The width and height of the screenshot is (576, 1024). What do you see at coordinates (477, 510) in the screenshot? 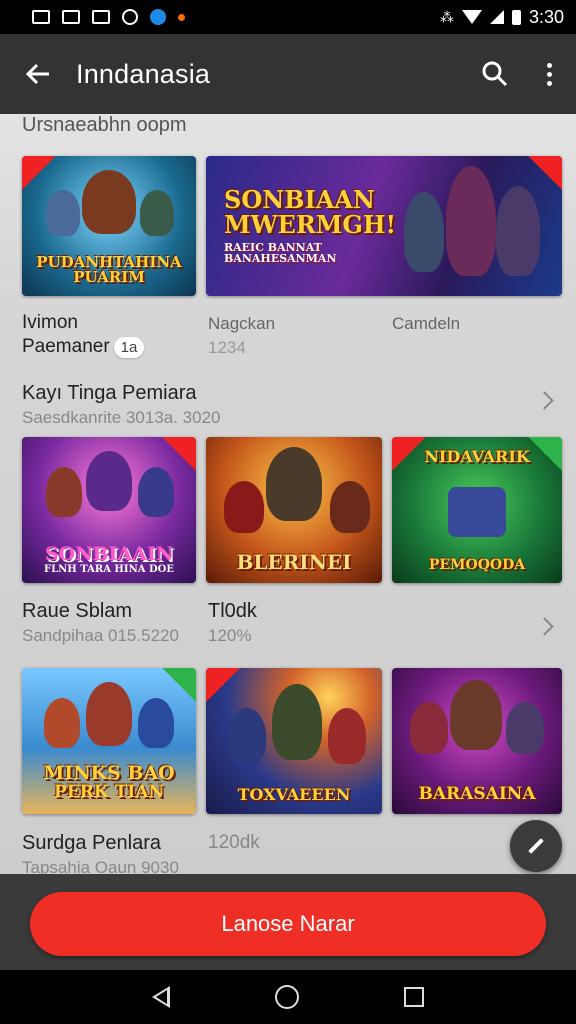
I see `game-tile-5: NIDAVARIK PEMOQODA` at bounding box center [477, 510].